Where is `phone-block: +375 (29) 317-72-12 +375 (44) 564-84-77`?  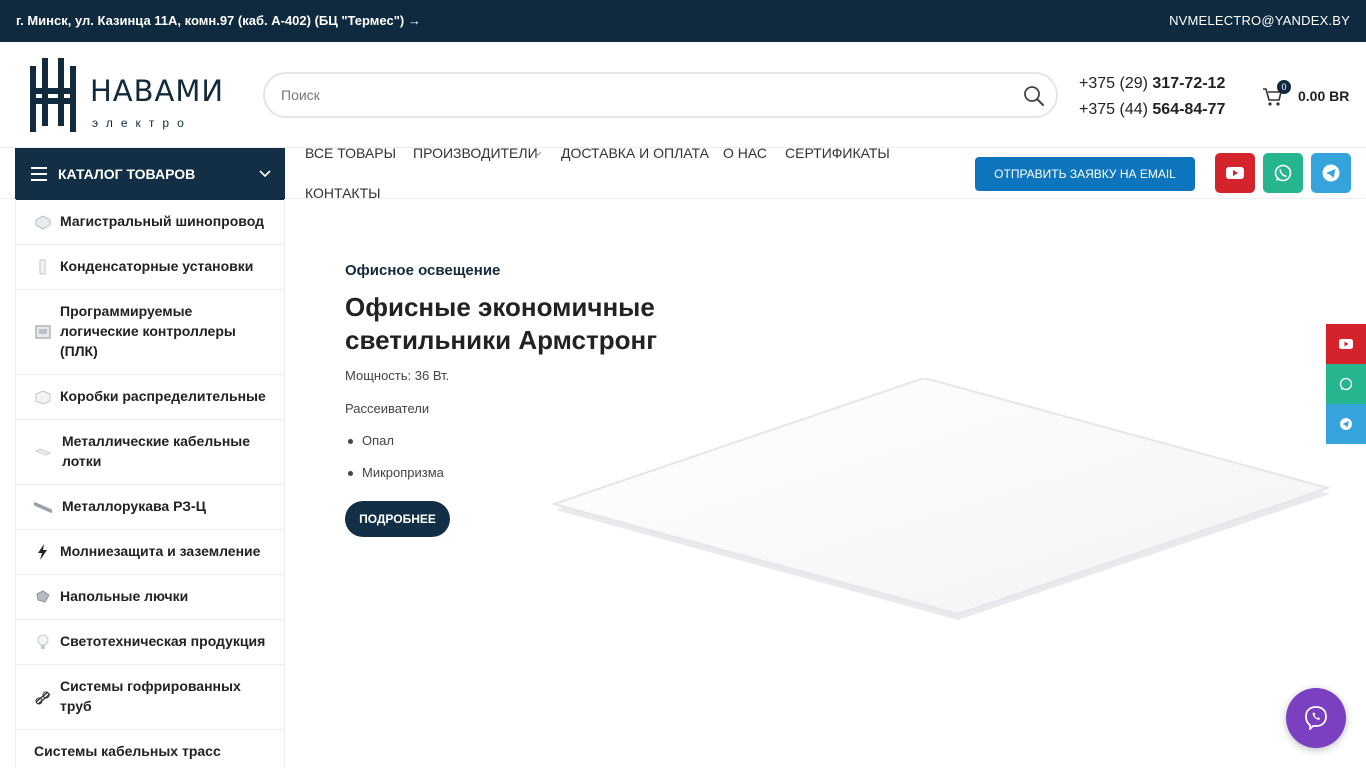
phone-block: +375 (29) 317-72-12 +375 (44) 564-84-77 is located at coordinates (1152, 97).